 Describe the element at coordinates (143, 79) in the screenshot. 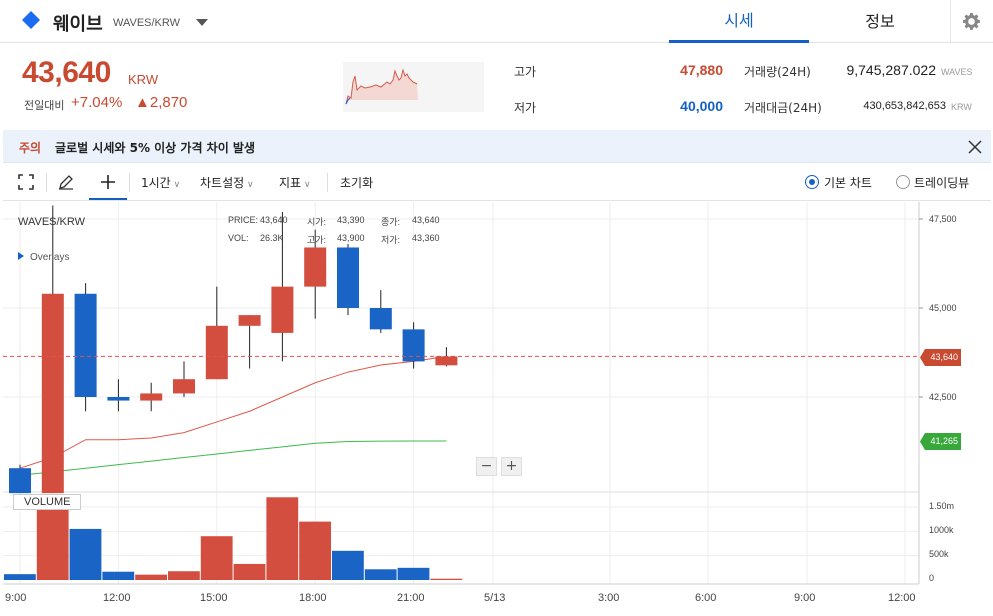

I see `current-price-unit: KRW` at that location.